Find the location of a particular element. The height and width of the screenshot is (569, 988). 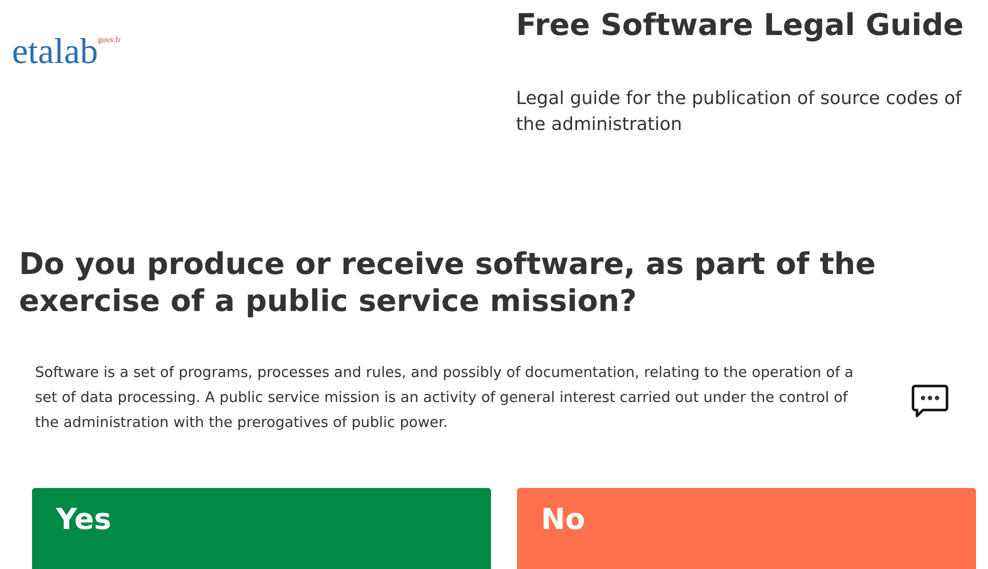

answer-button: No is located at coordinates (746, 528).